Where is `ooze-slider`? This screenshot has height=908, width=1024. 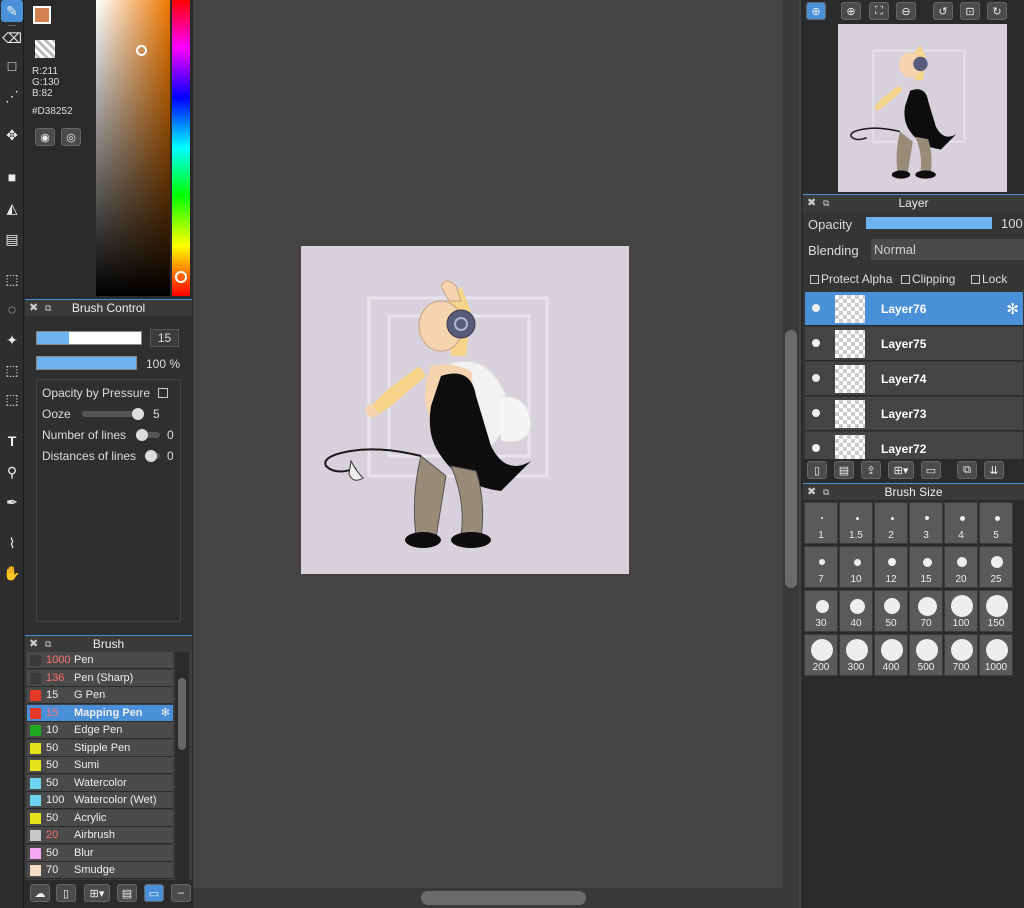
ooze-slider is located at coordinates (113, 414).